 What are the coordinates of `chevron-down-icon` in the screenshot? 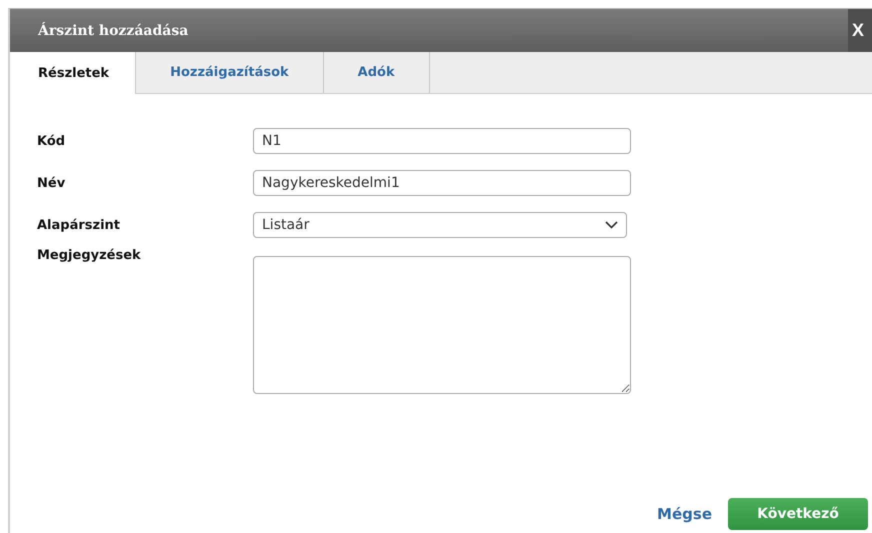 It's located at (611, 225).